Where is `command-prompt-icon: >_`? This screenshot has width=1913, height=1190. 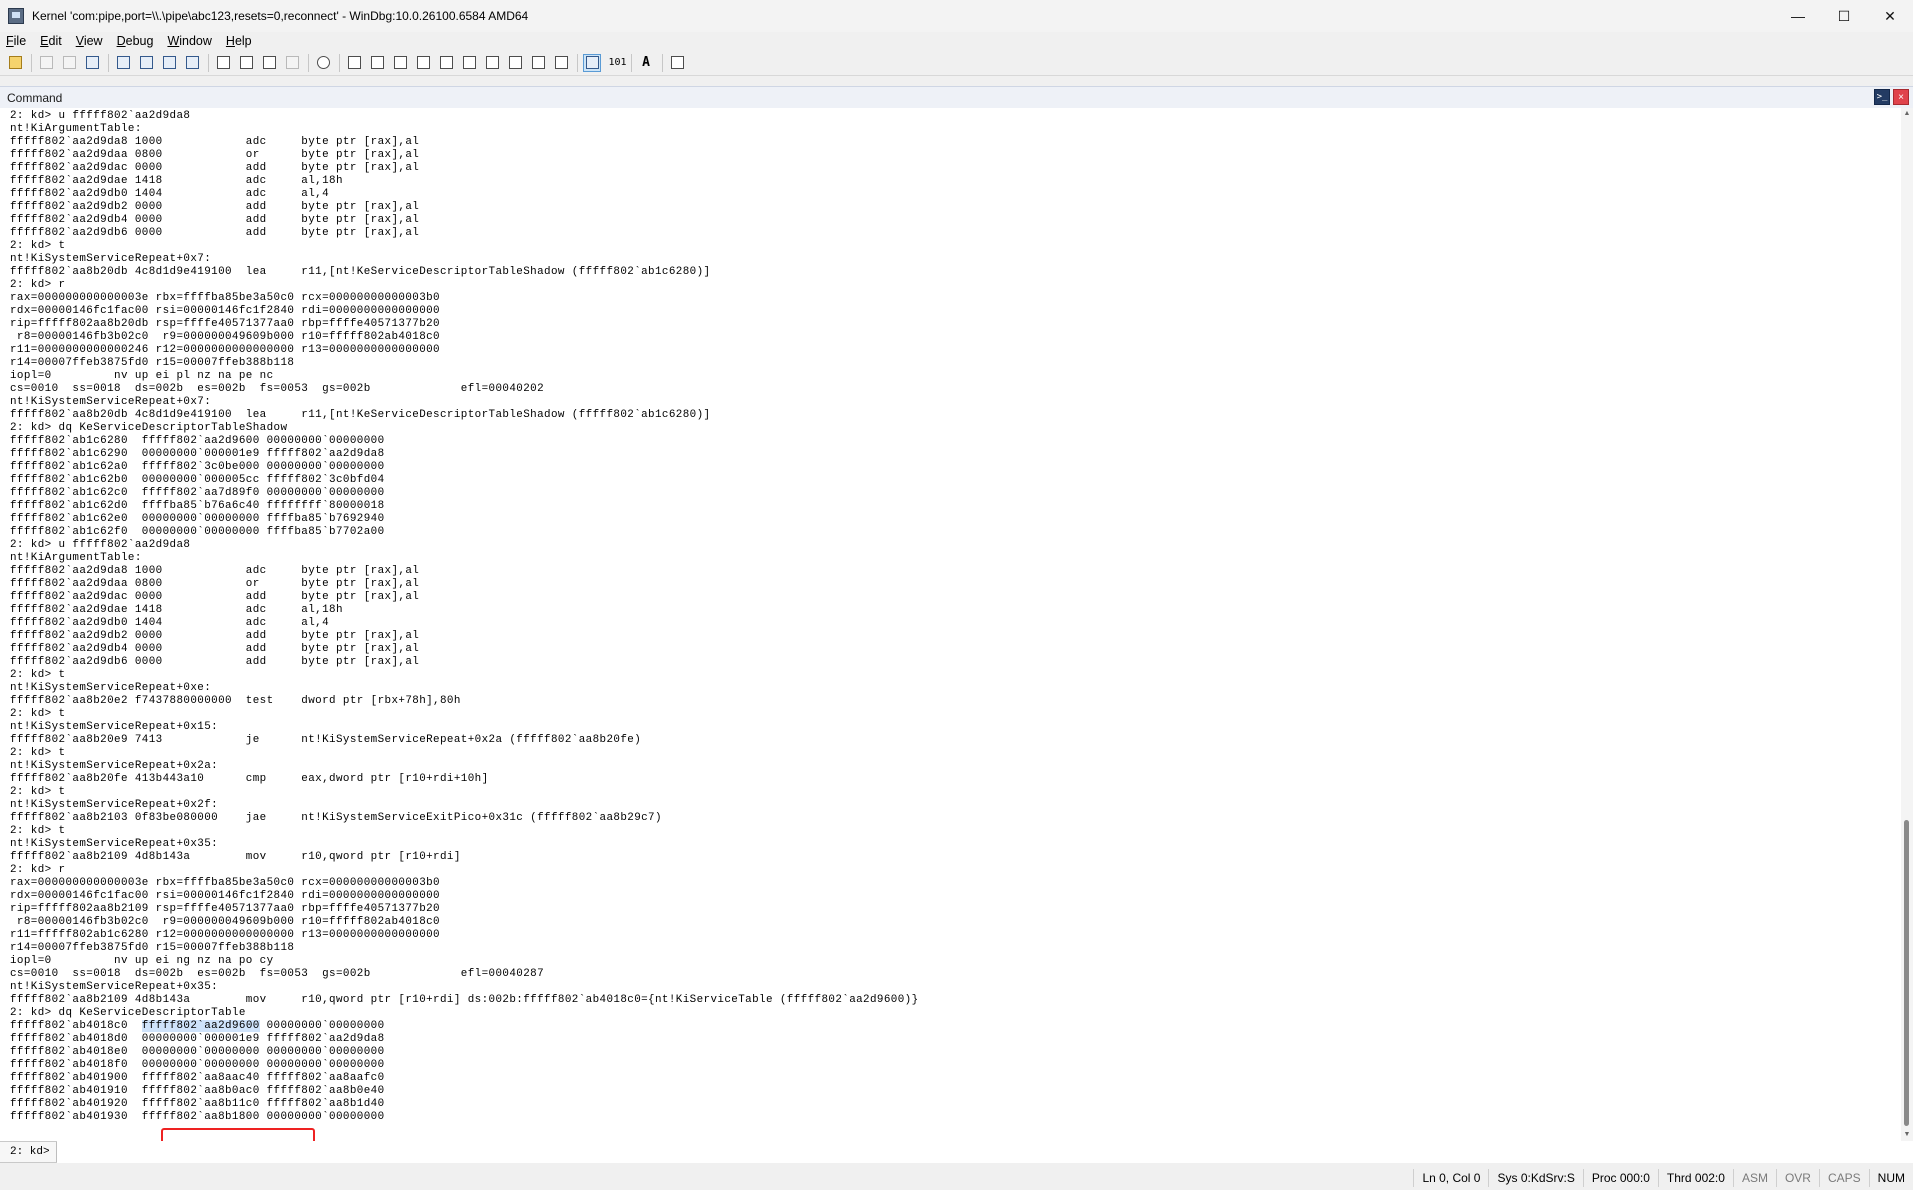 command-prompt-icon: >_ is located at coordinates (1882, 97).